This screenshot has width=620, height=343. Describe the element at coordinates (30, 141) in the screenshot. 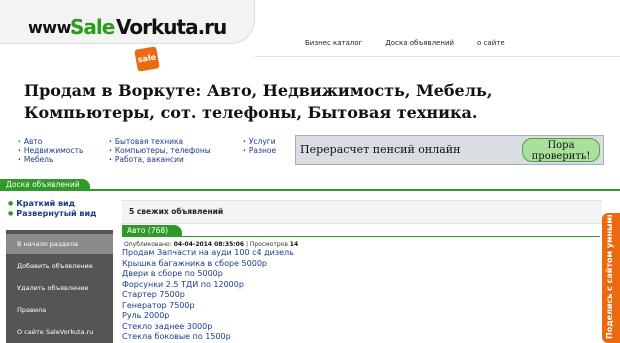

I see `category-auto: Авто` at that location.